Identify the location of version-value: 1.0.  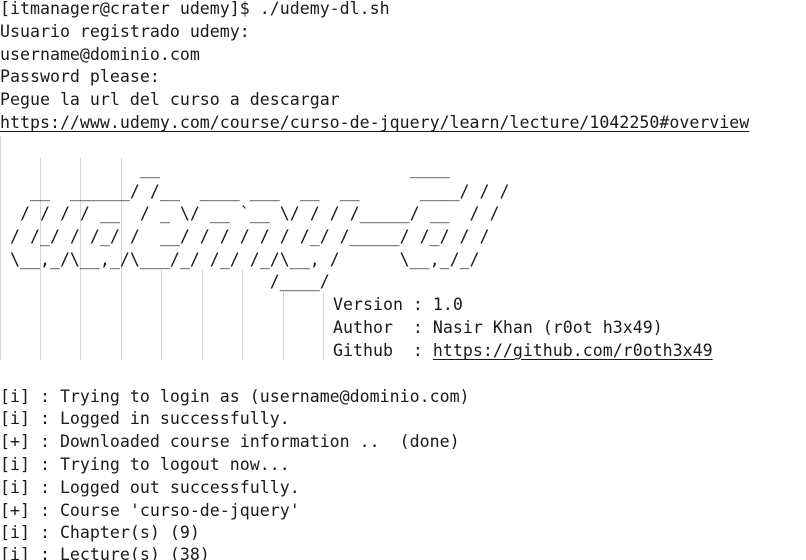
(447, 304).